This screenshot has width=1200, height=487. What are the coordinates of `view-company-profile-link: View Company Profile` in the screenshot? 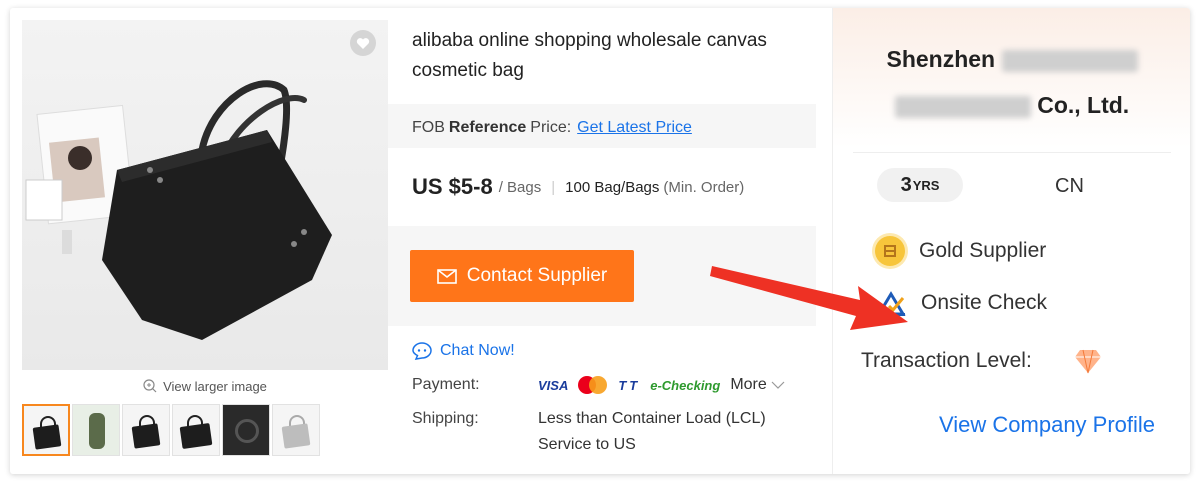 It's located at (1047, 425).